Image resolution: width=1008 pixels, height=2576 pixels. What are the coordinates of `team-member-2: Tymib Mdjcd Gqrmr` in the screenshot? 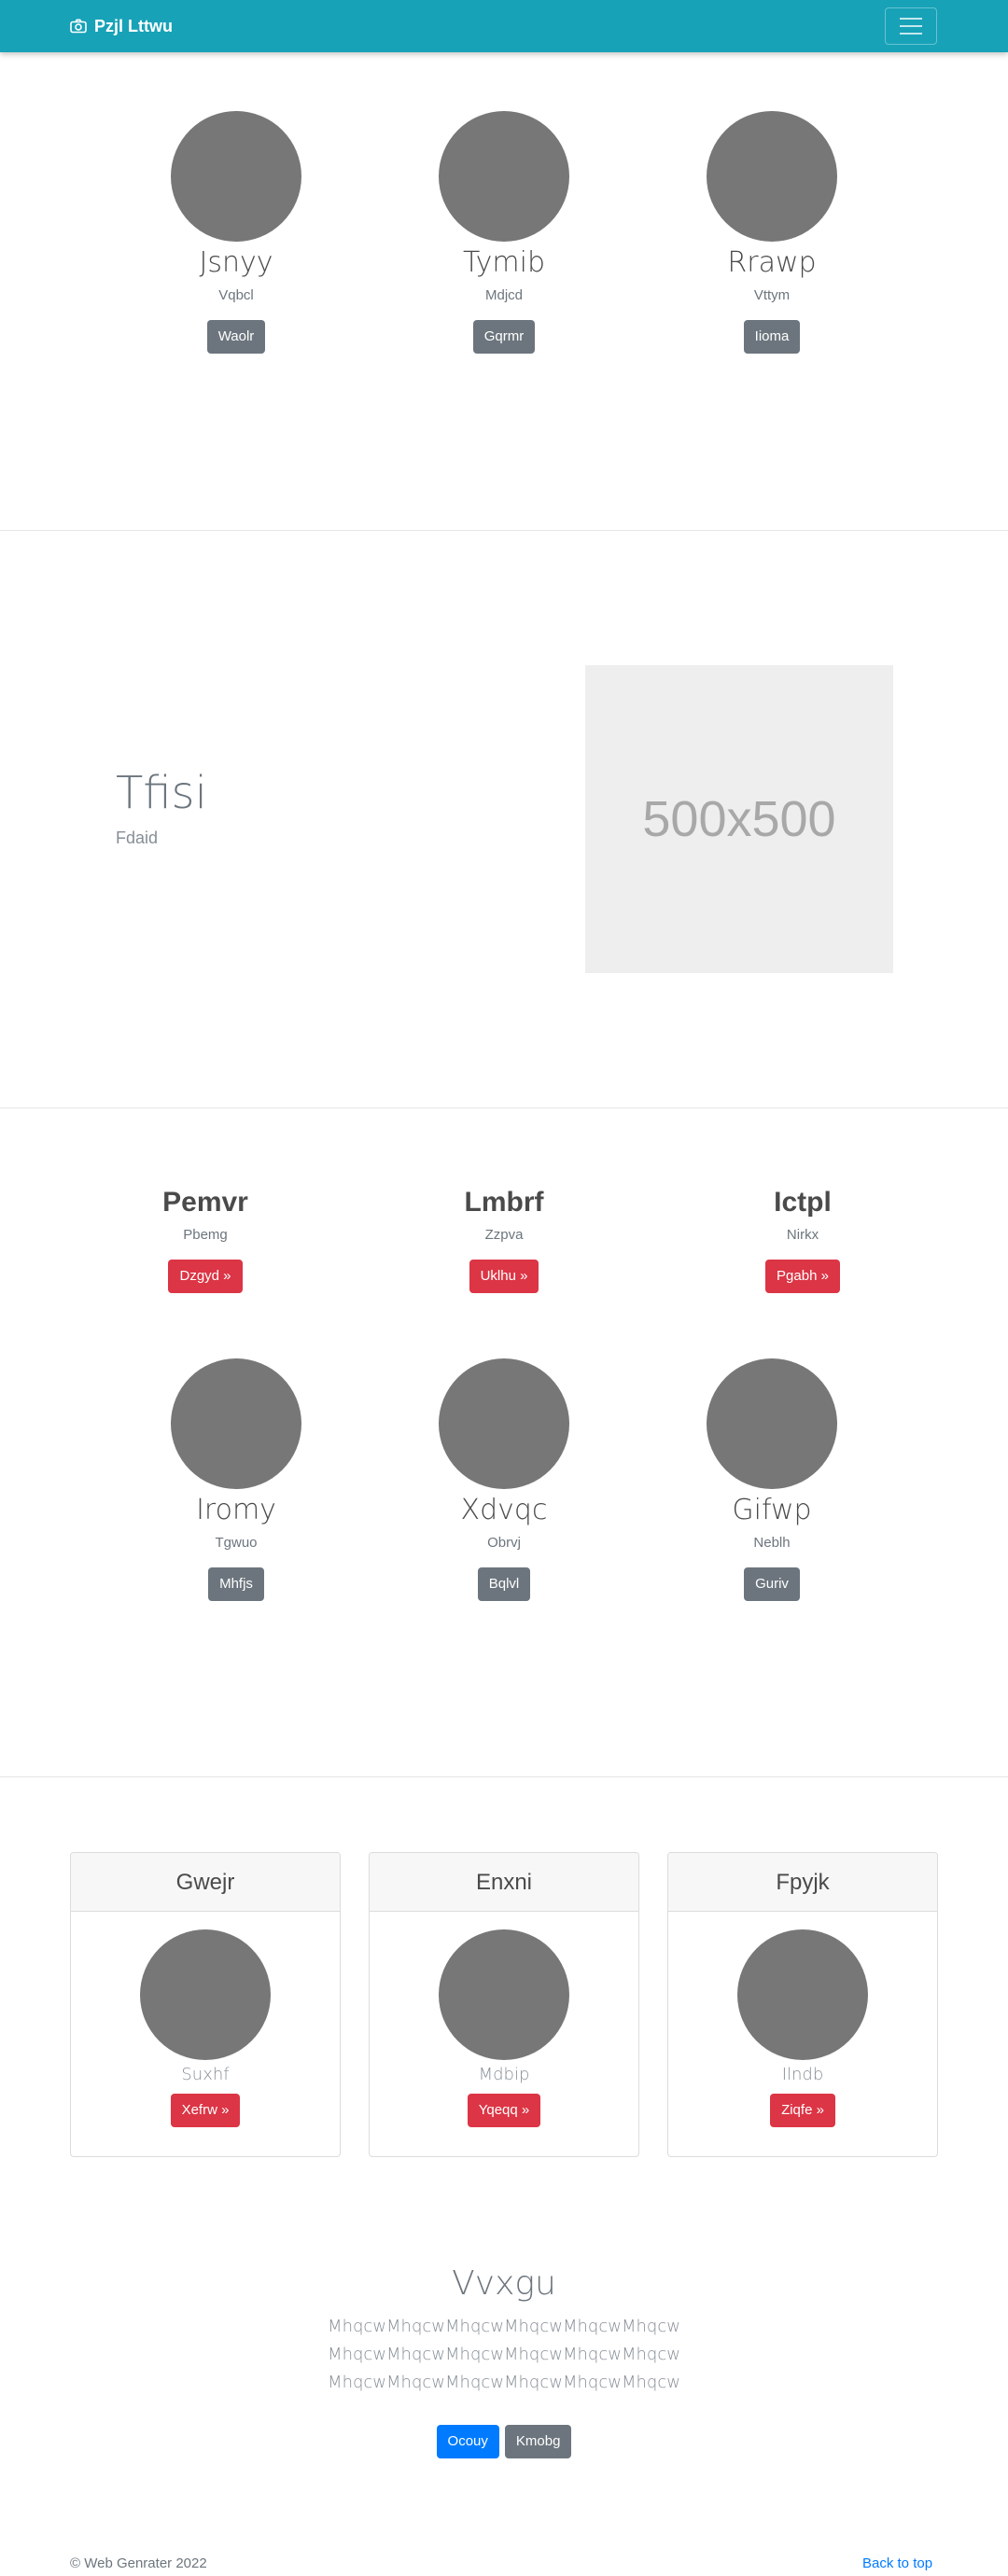 It's located at (504, 232).